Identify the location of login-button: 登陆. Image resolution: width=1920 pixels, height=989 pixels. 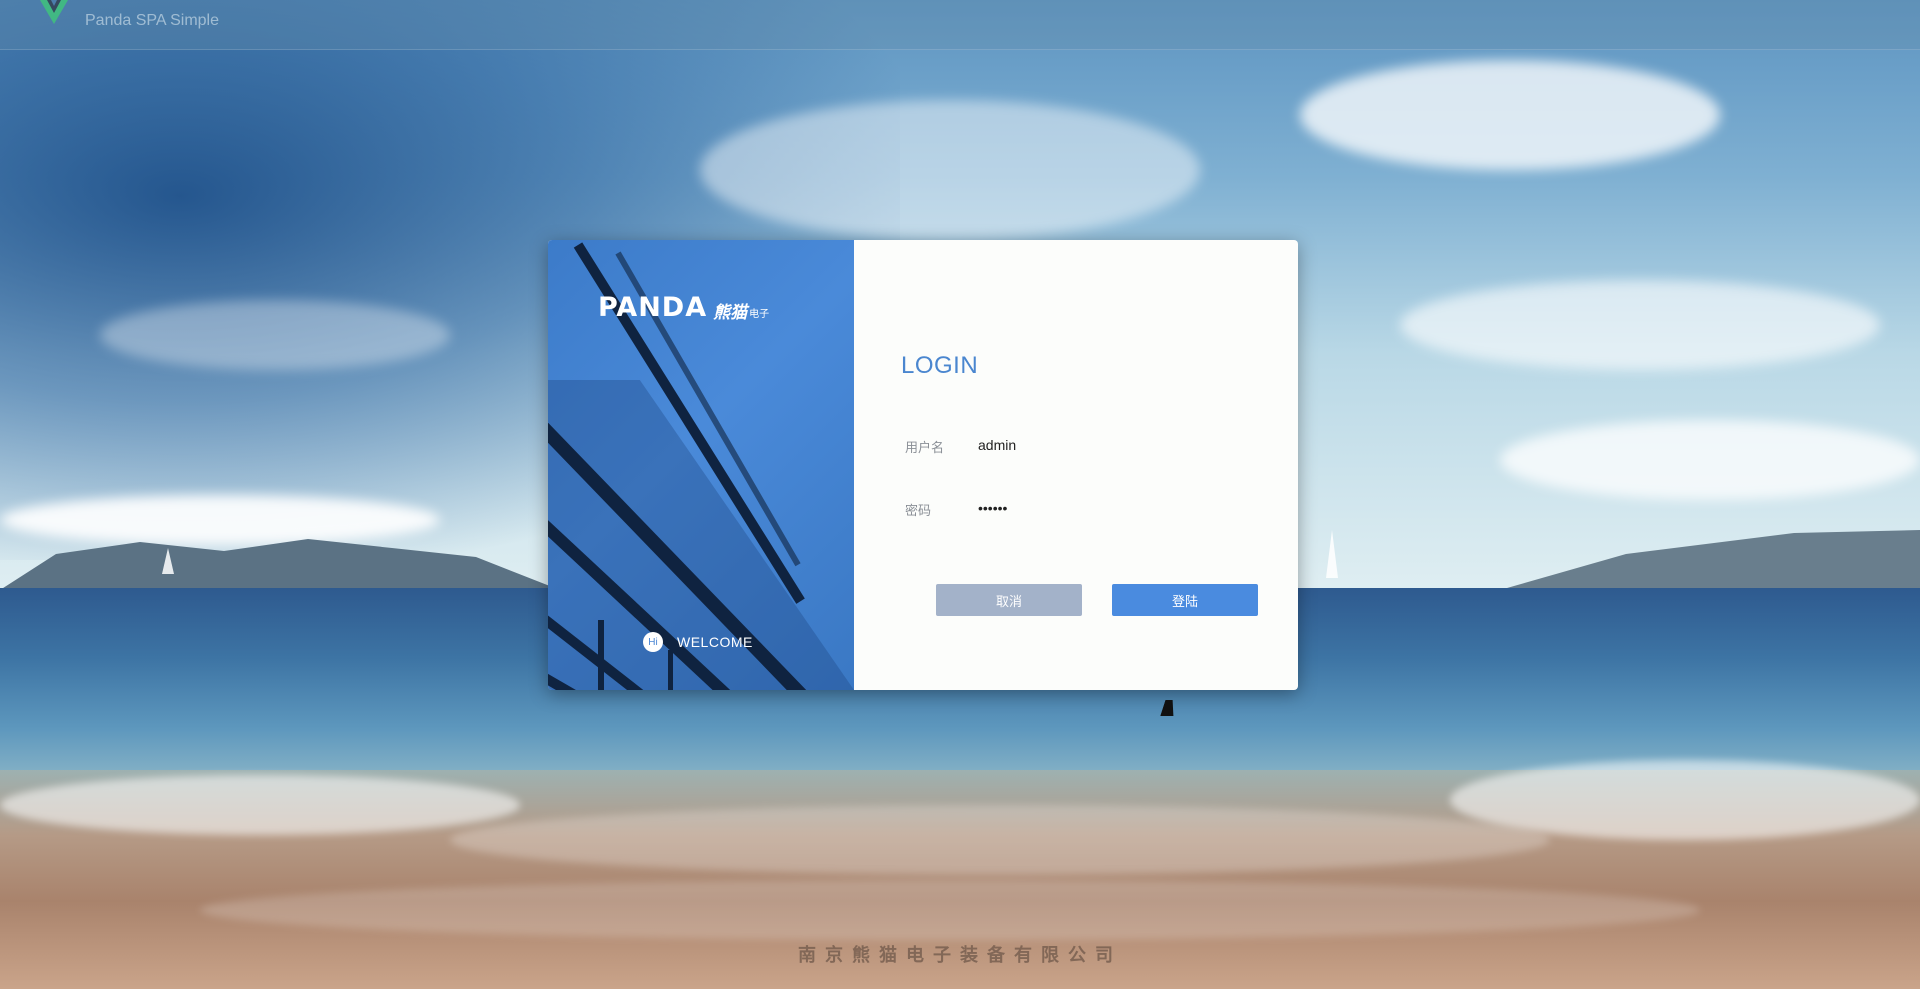
(1185, 600).